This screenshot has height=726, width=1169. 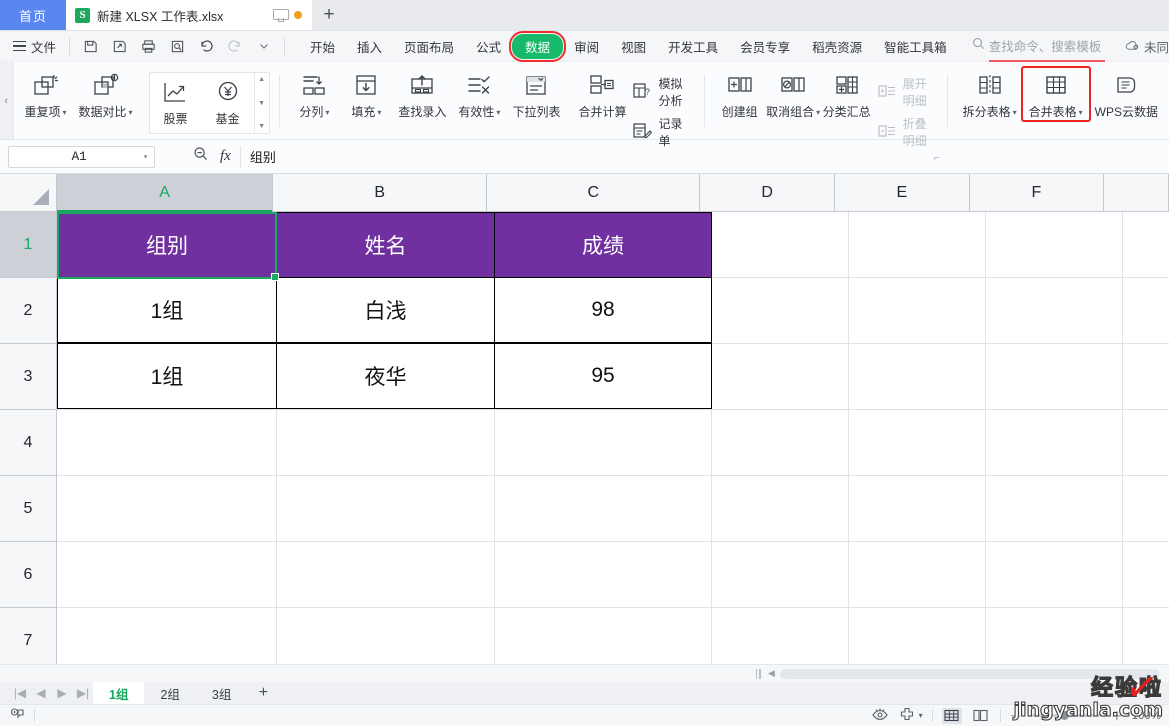 I want to click on row-header-1: 1, so click(x=28, y=245).